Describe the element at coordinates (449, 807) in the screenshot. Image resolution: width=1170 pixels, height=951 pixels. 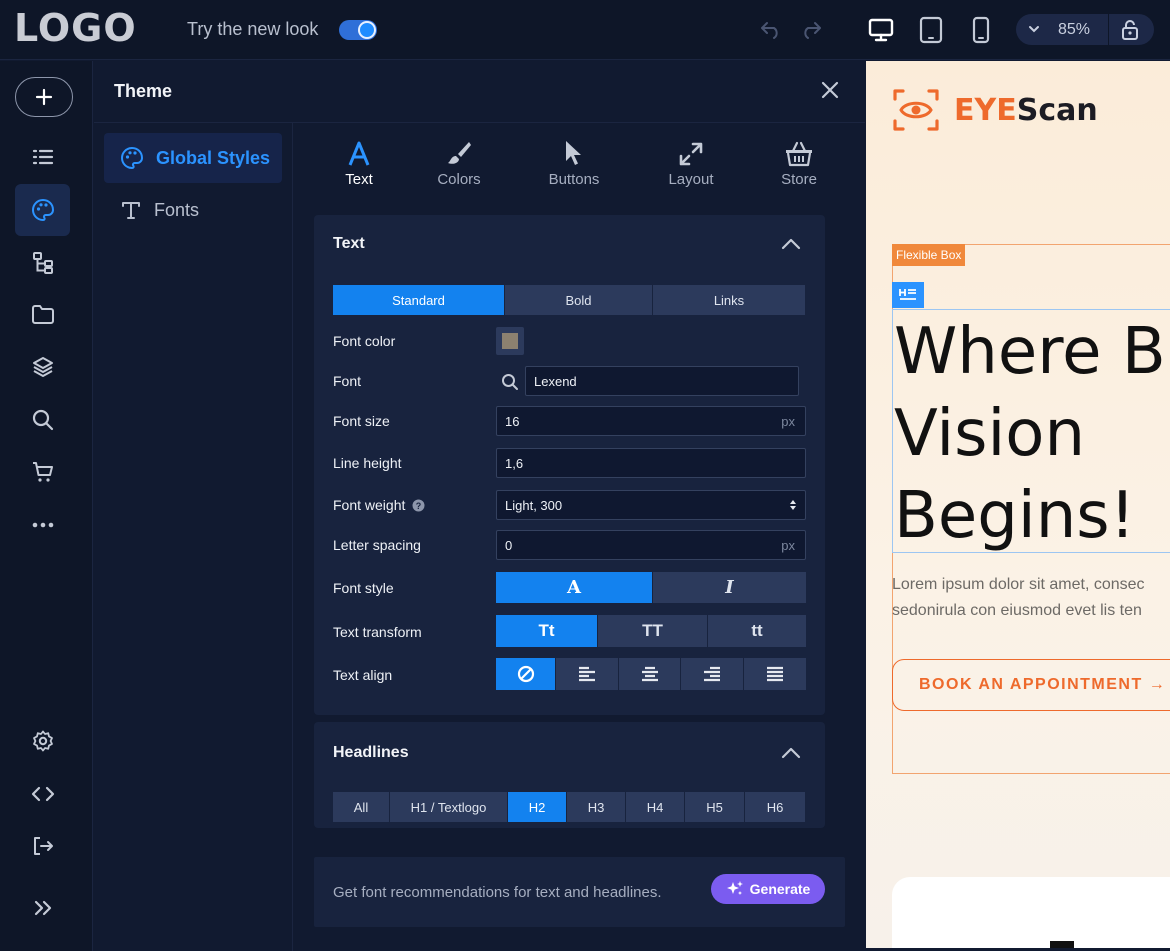
I see `headline-tab-h1: H1 / Textlogo` at that location.